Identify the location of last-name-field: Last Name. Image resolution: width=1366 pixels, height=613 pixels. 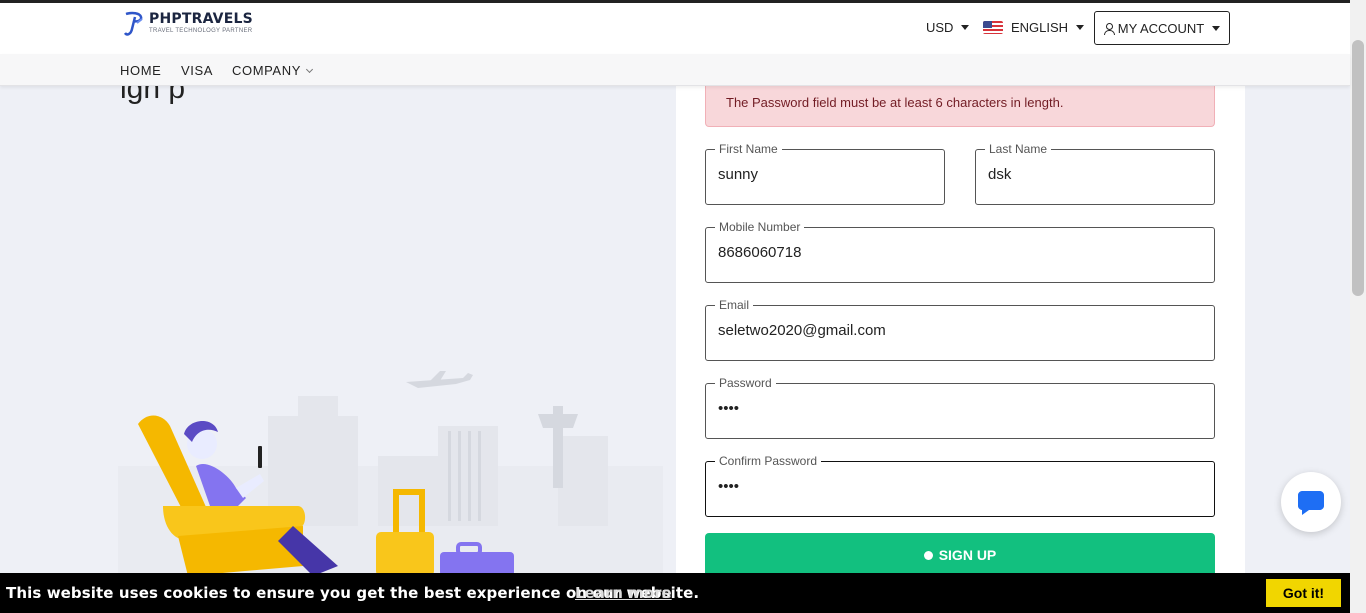
(1095, 173).